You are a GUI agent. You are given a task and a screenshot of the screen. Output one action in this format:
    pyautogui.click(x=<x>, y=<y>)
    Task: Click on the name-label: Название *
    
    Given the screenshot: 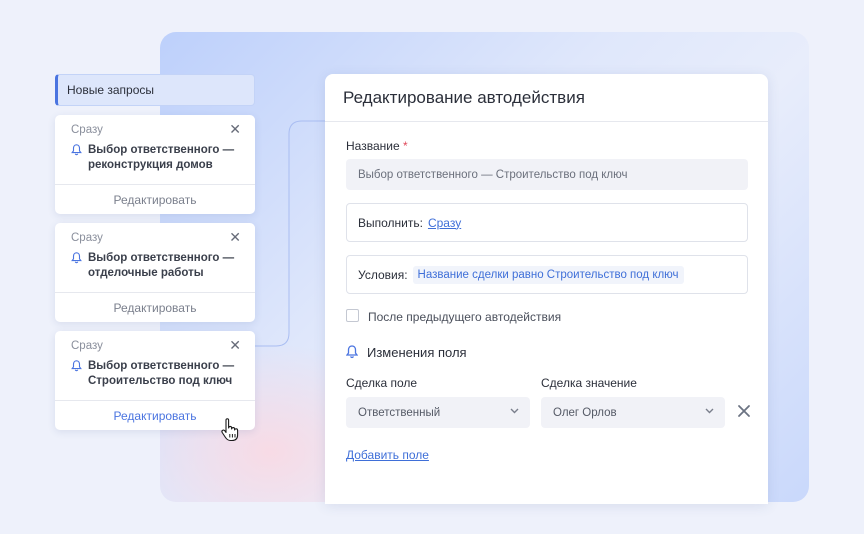 What is the action you would take?
    pyautogui.click(x=377, y=146)
    